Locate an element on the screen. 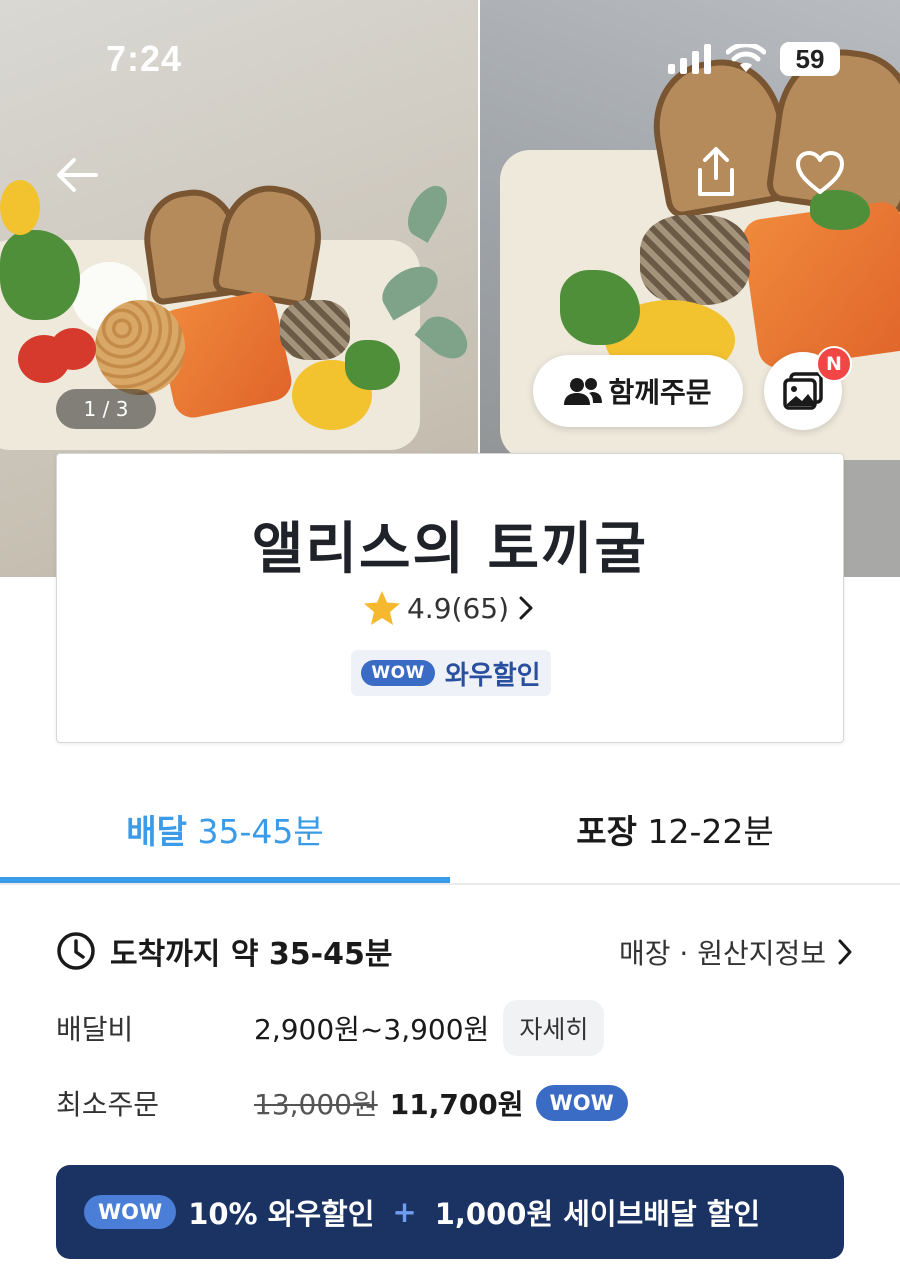 The height and width of the screenshot is (1278, 900). people-icon is located at coordinates (583, 391).